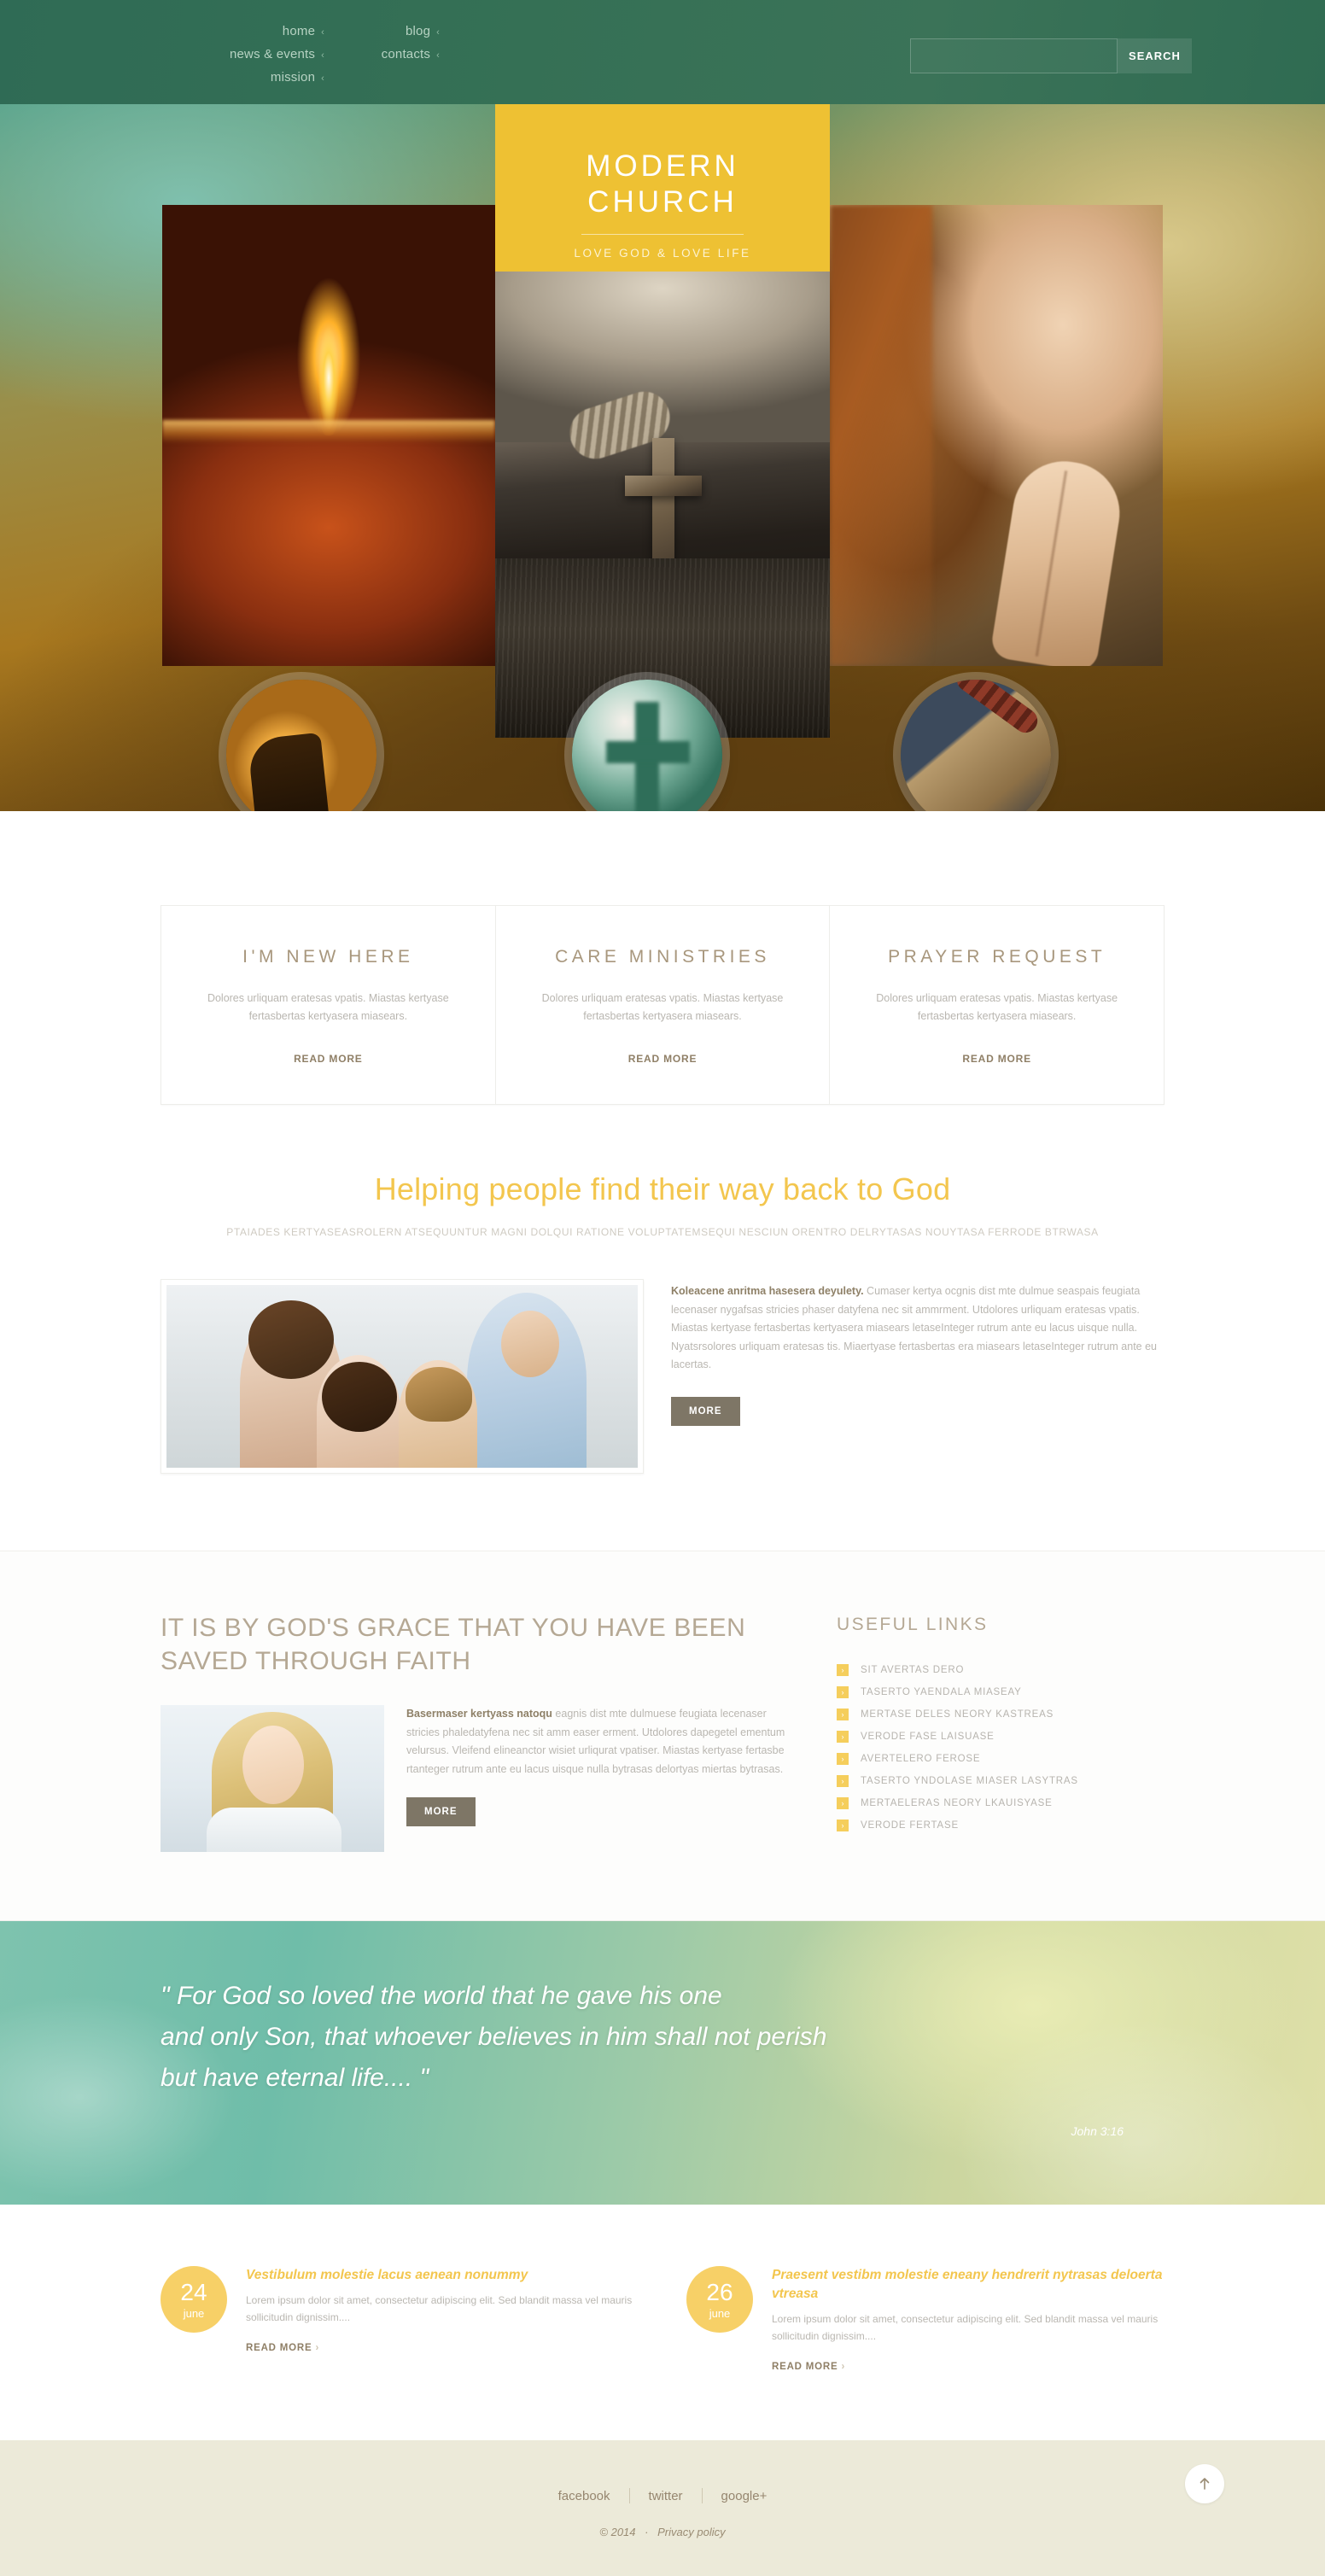  I want to click on feature-icons-row, so click(662, 730).